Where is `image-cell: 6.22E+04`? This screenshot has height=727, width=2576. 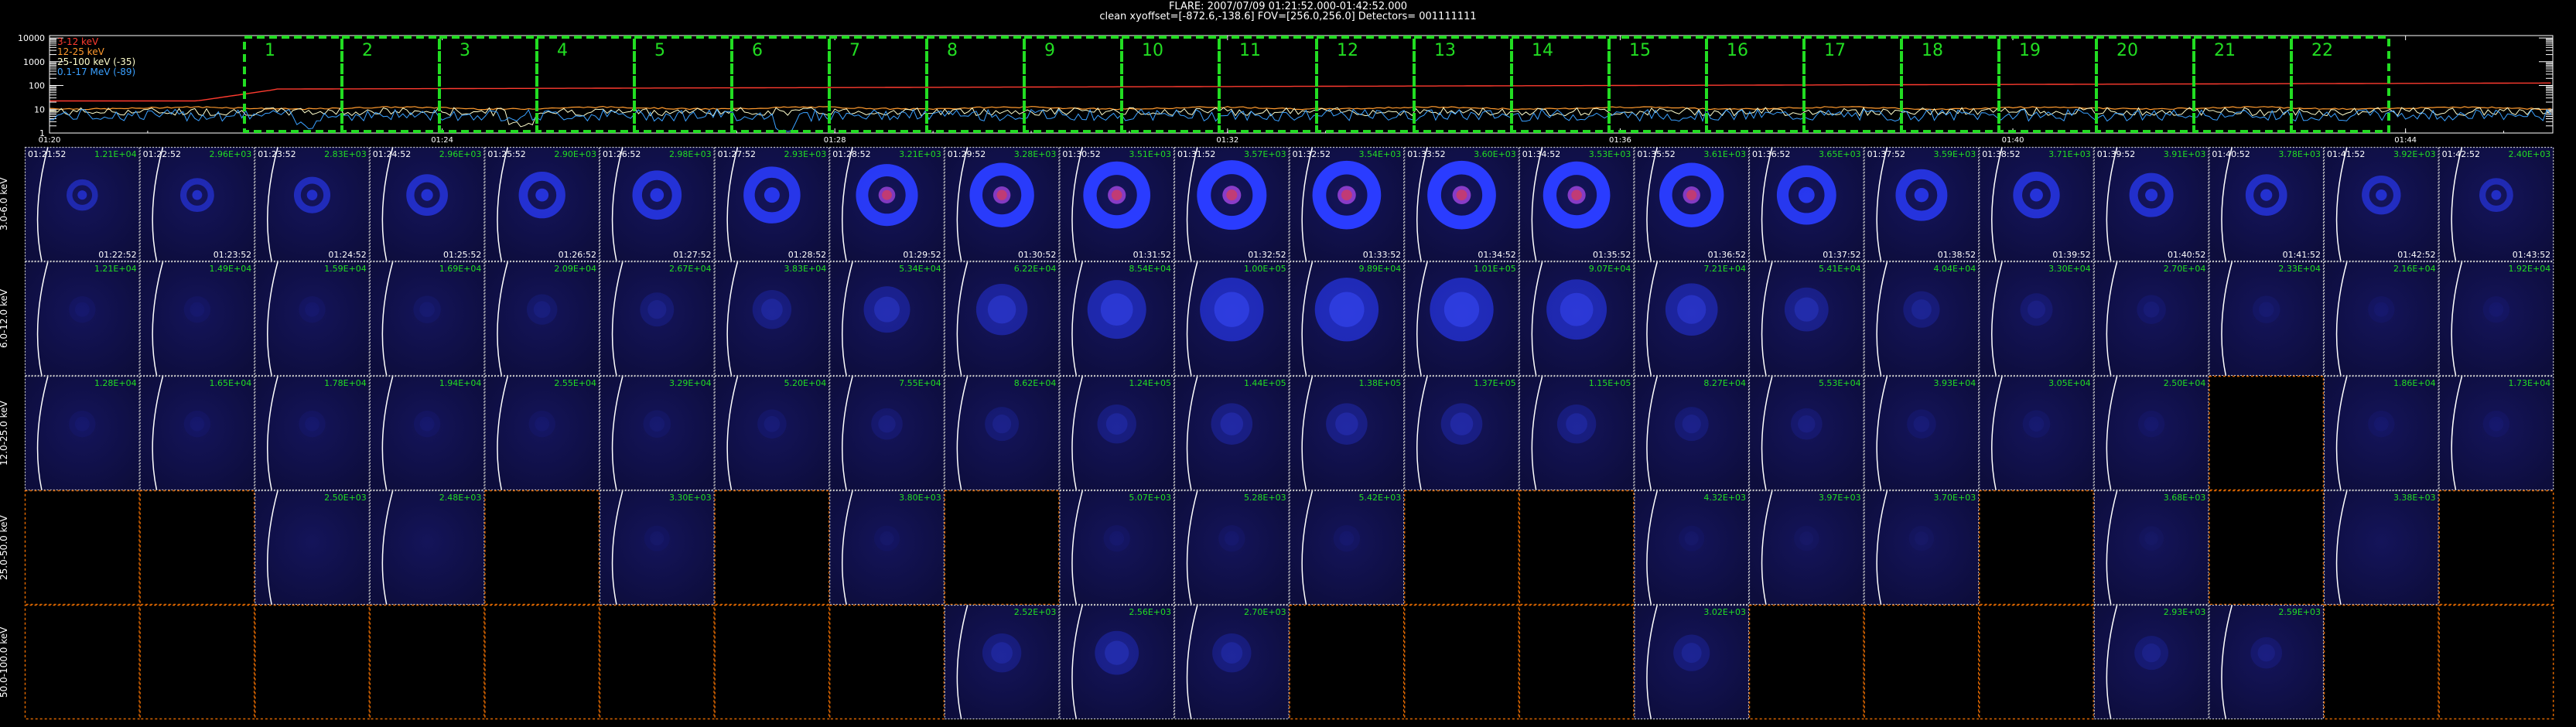 image-cell: 6.22E+04 is located at coordinates (1002, 319).